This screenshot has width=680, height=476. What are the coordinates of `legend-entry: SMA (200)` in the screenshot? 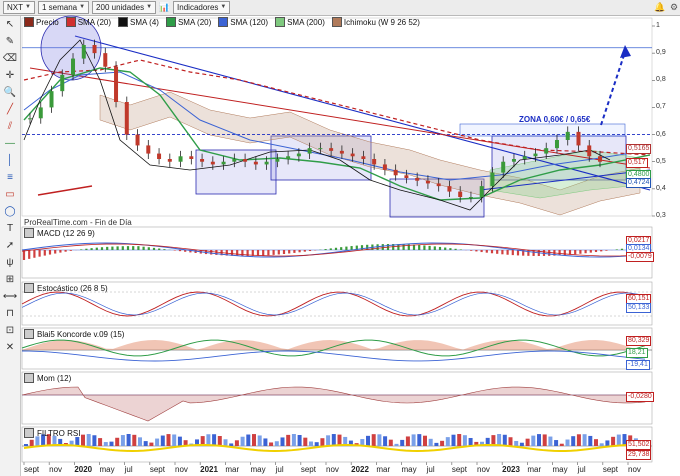 It's located at (300, 22).